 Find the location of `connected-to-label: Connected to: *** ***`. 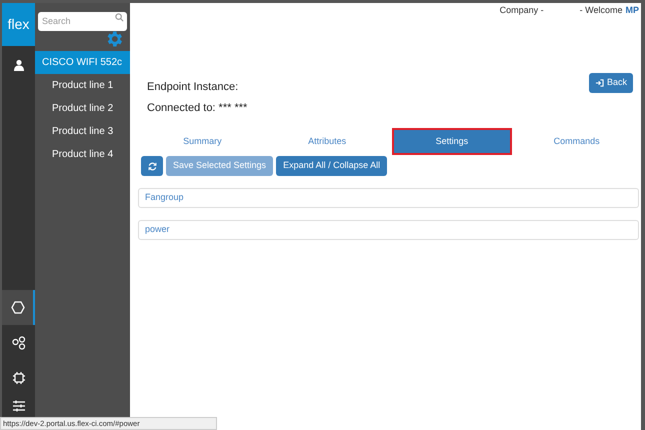

connected-to-label: Connected to: *** *** is located at coordinates (197, 108).